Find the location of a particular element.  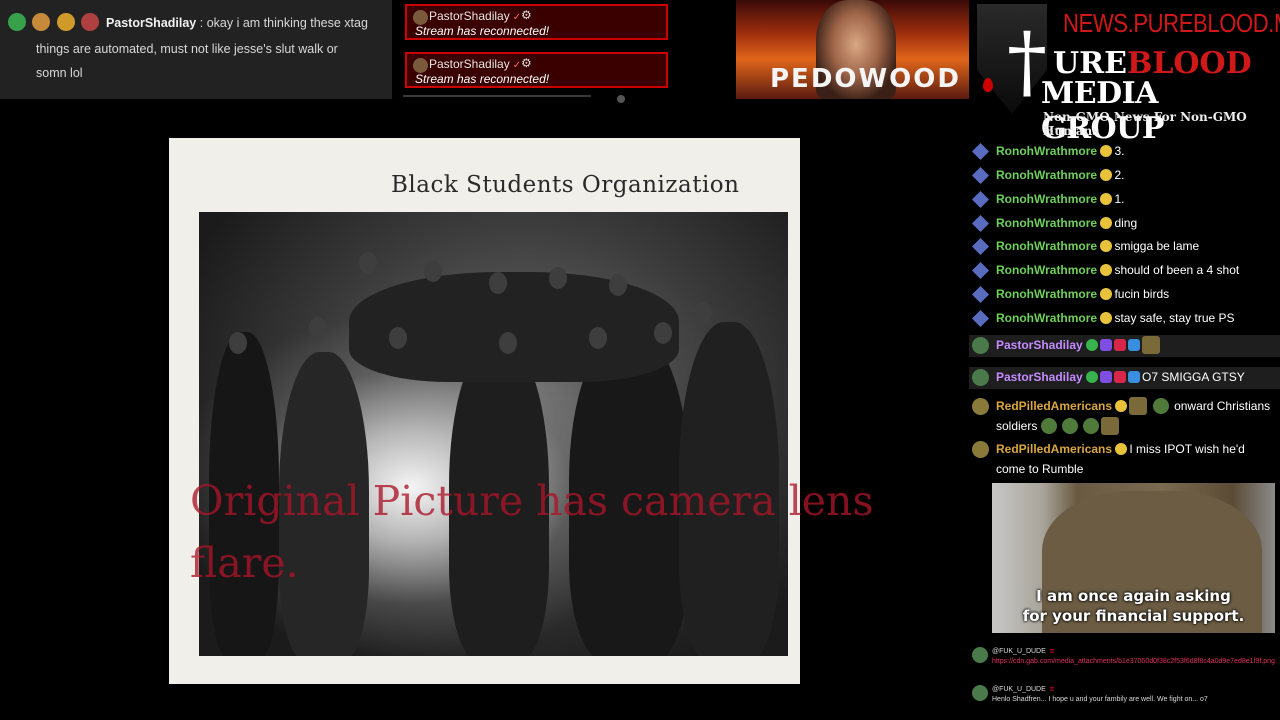

chat-text: O7 SMIGGA GTSY is located at coordinates (1193, 377).